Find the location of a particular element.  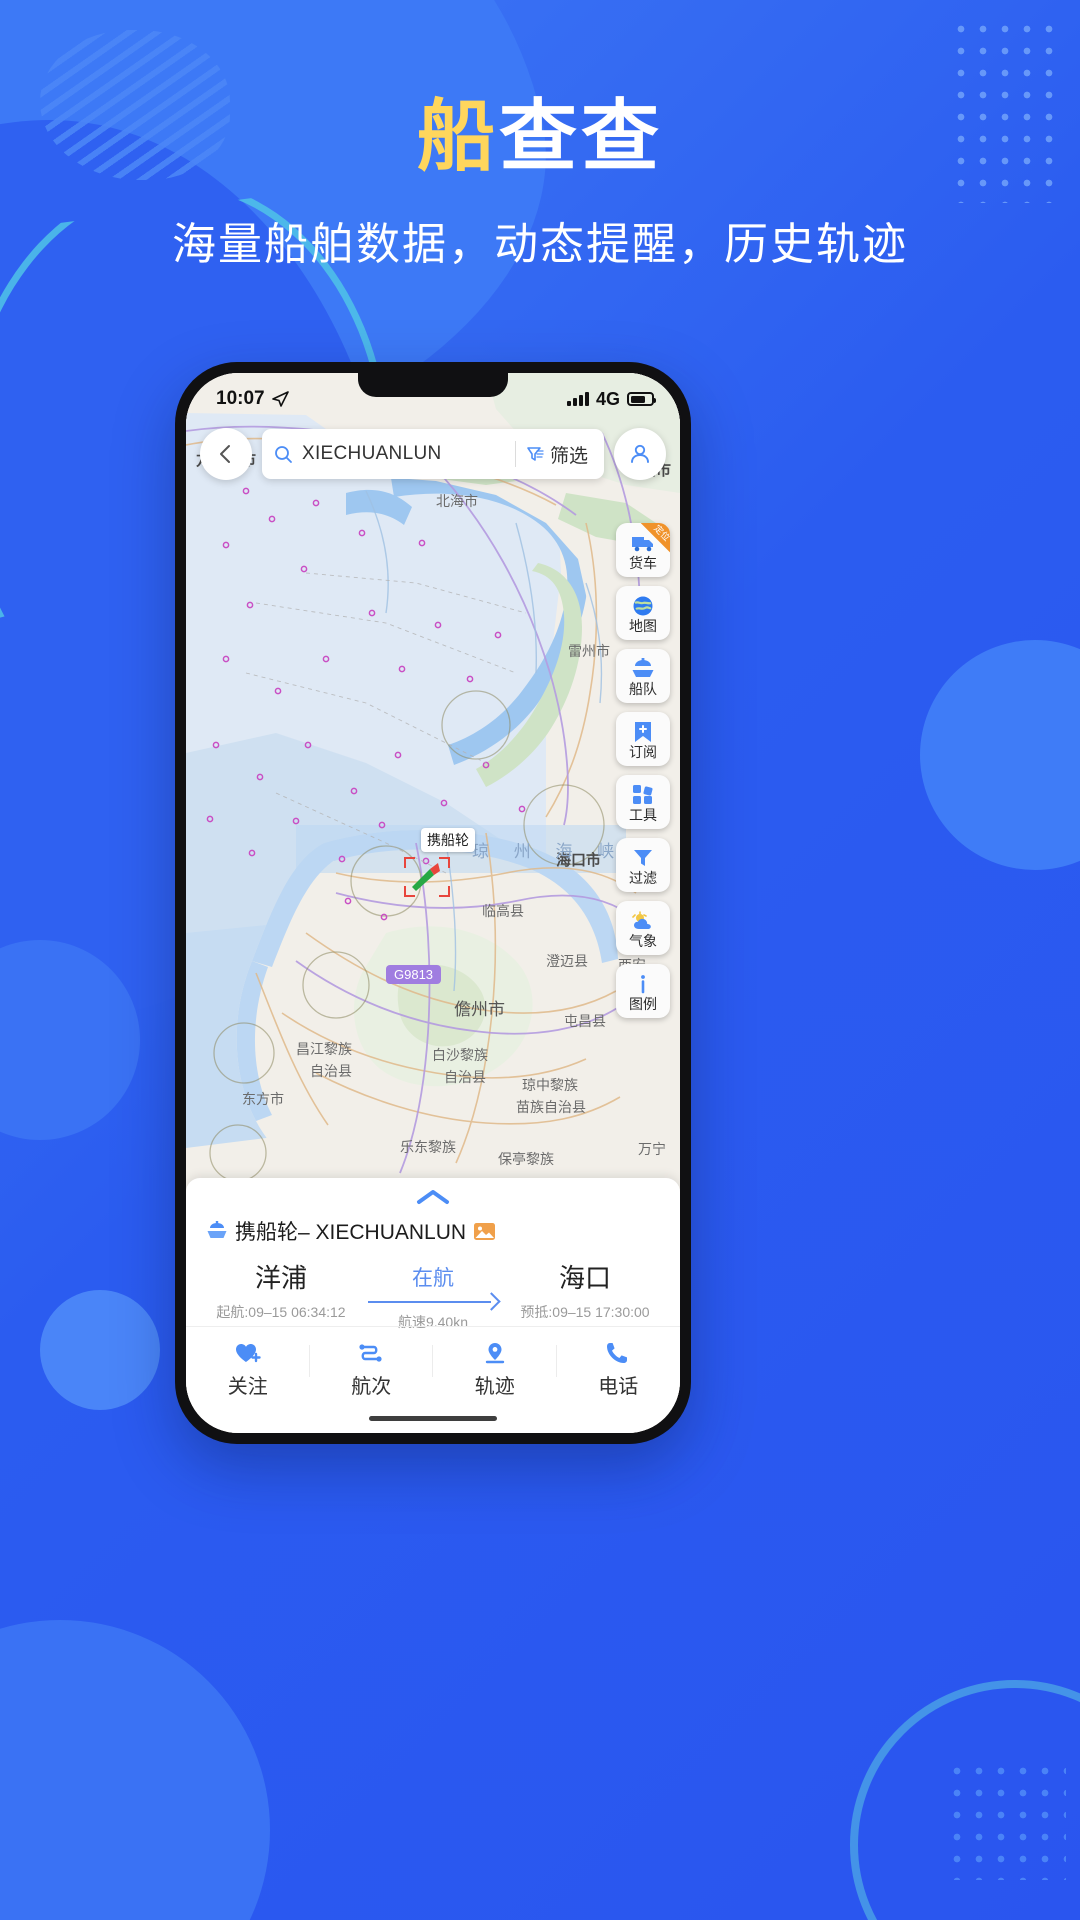

home-indicator is located at coordinates (433, 1418).